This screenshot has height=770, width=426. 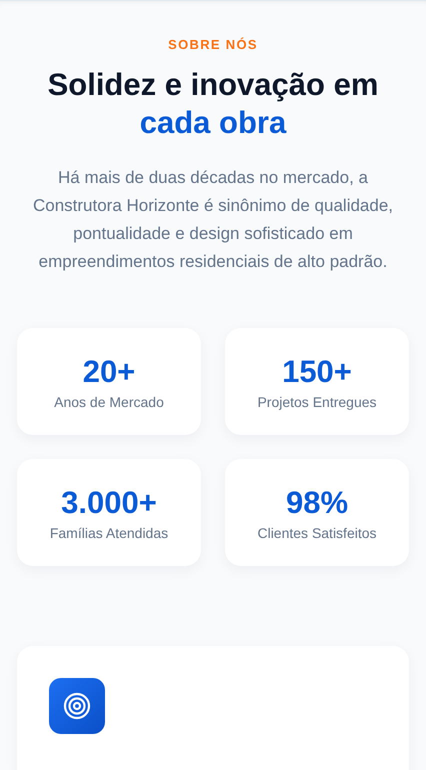 What do you see at coordinates (213, 85) in the screenshot?
I see `section-heading: Solidez e inovação em` at bounding box center [213, 85].